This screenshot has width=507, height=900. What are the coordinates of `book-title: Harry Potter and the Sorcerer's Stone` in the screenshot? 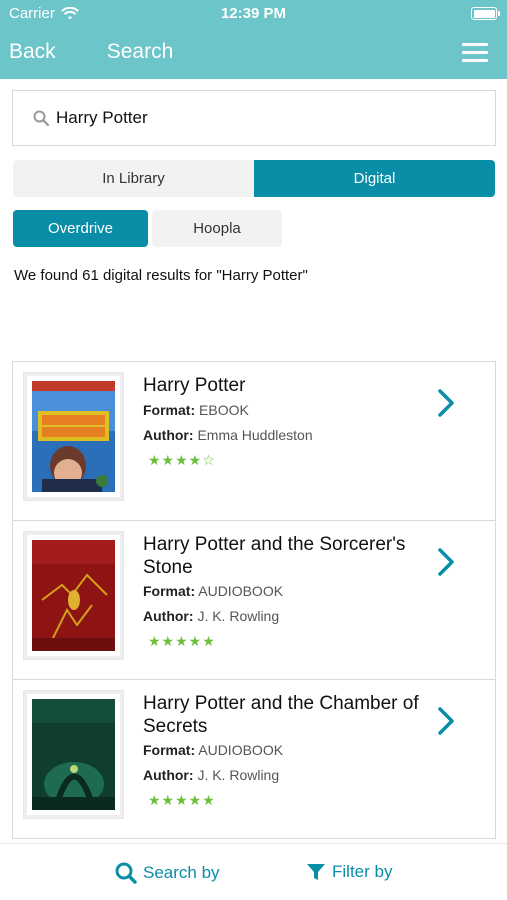 It's located at (283, 556).